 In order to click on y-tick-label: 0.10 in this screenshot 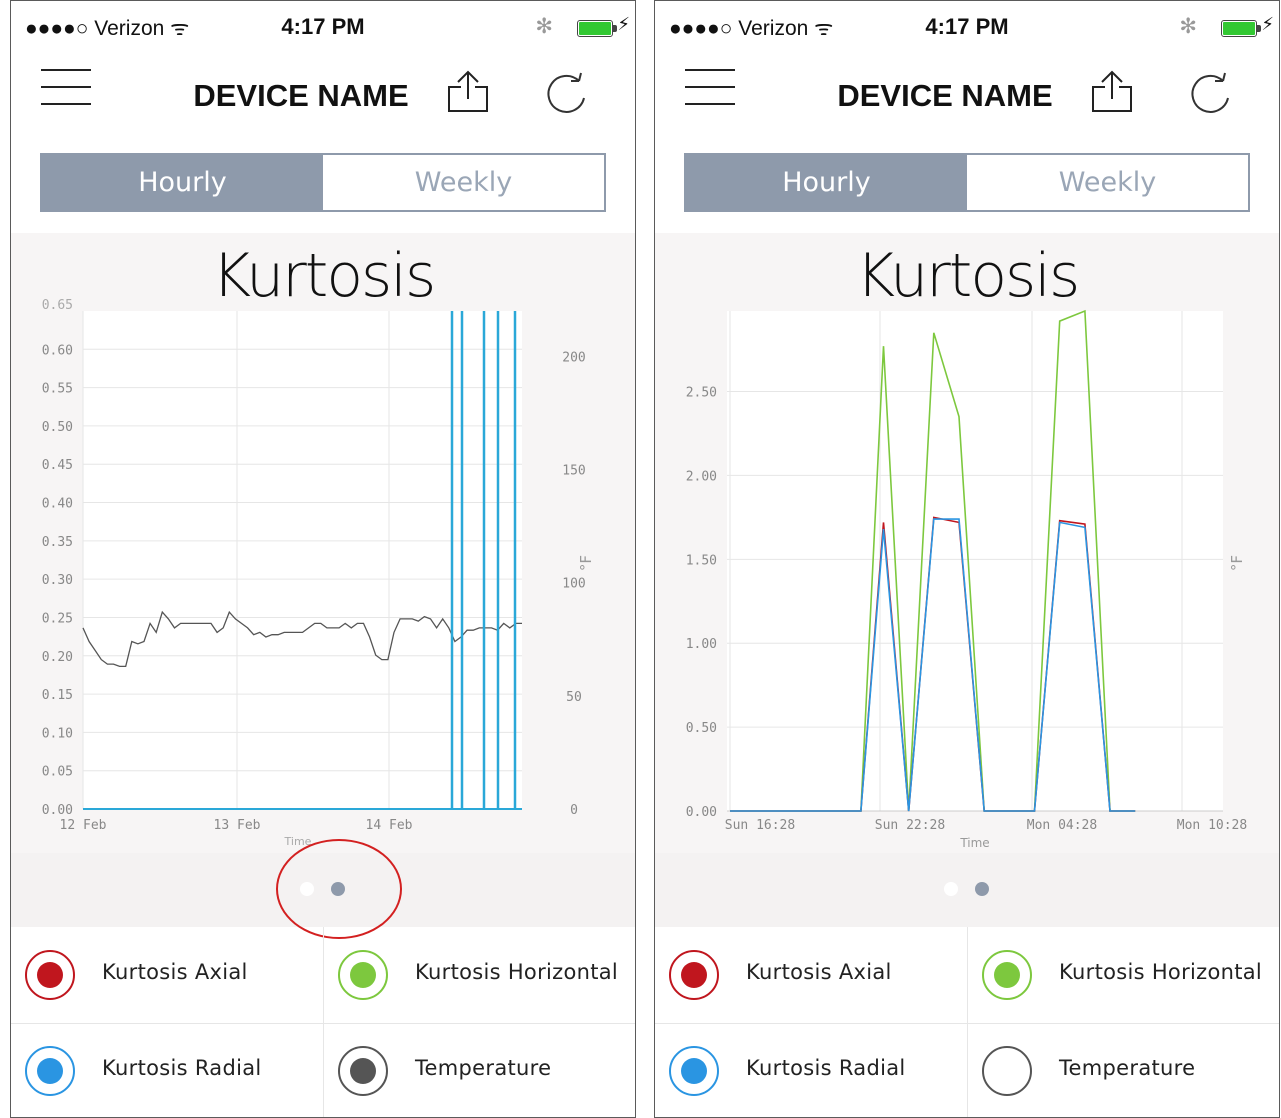, I will do `click(57, 733)`.